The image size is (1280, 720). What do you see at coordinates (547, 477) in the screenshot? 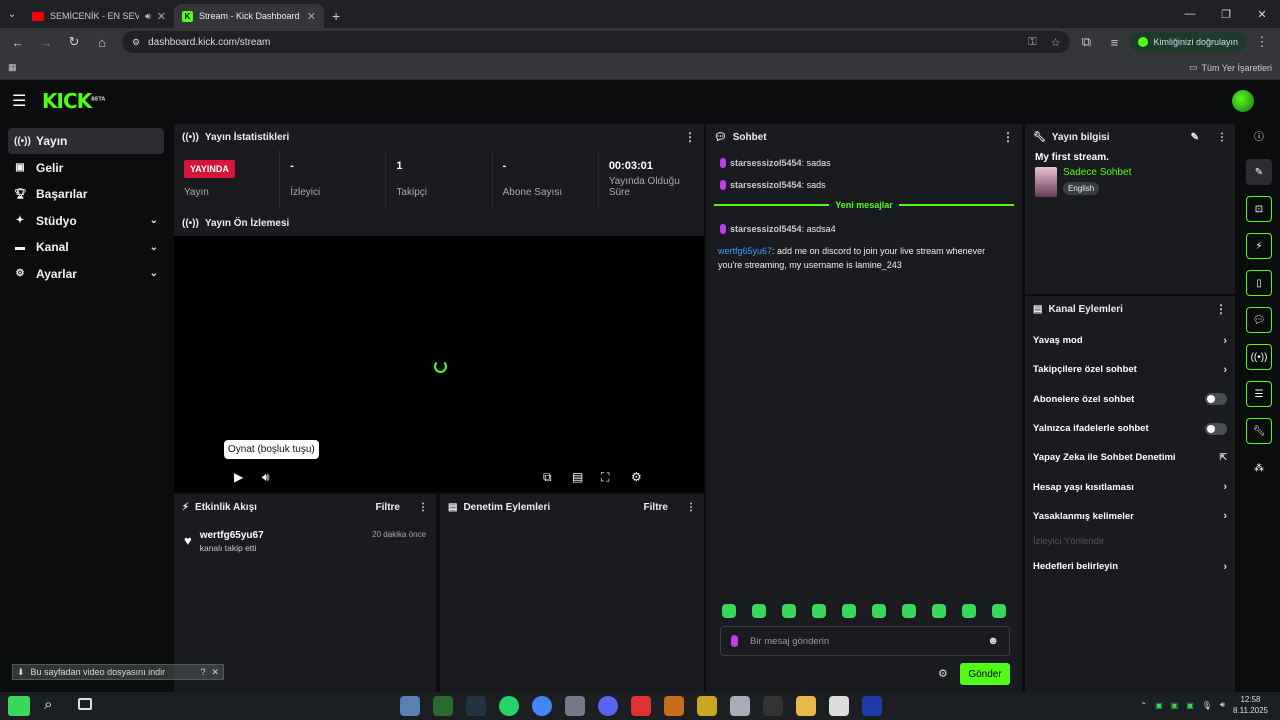
I see `picture-in-picture-icon: ⧉` at bounding box center [547, 477].